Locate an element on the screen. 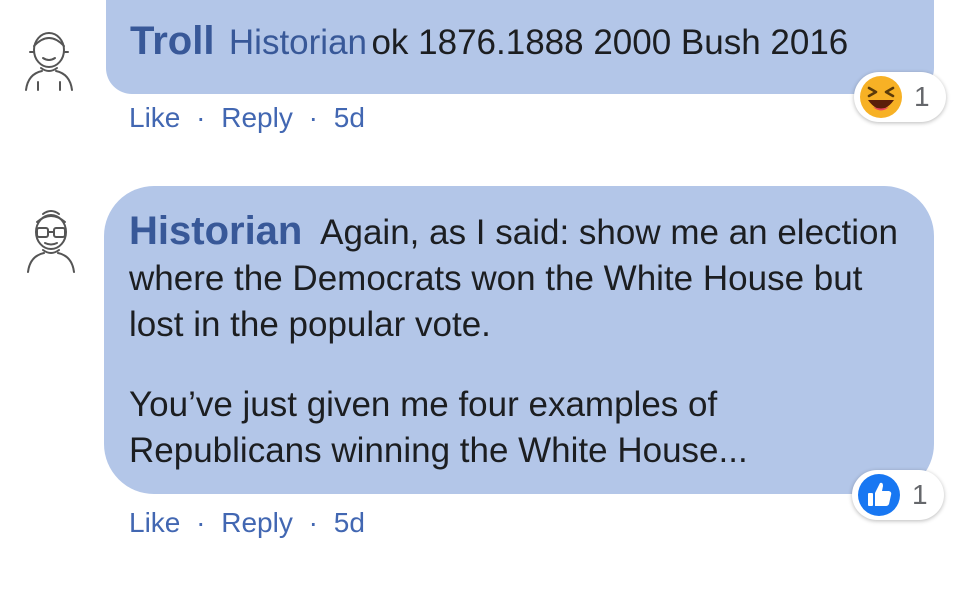 This screenshot has width=958, height=596. haha-icon is located at coordinates (881, 97).